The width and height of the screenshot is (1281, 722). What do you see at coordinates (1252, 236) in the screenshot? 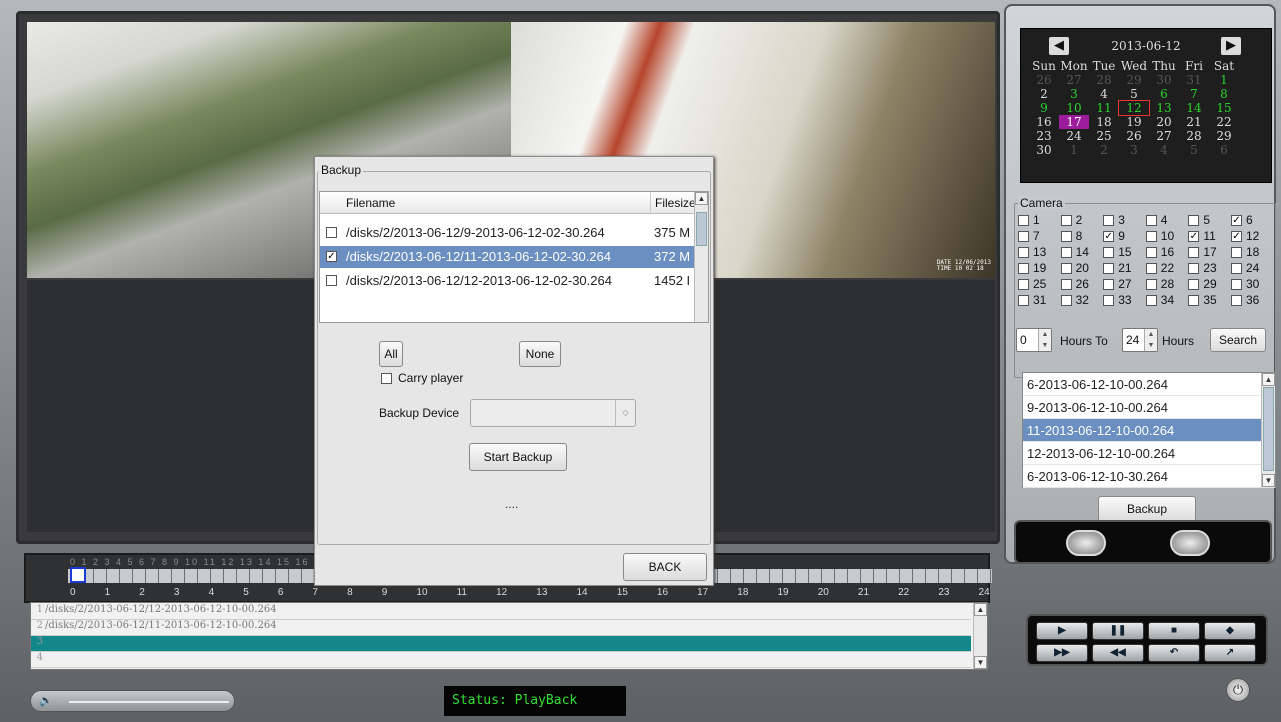
I see `camera-option: ✓ 12` at bounding box center [1252, 236].